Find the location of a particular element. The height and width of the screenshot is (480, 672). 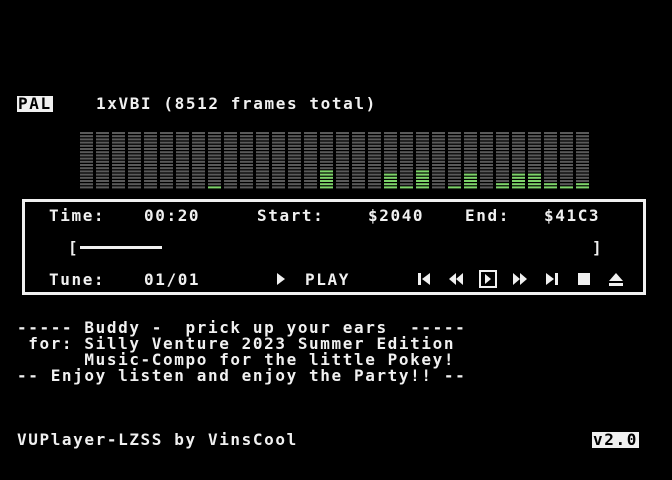

rewind-icon is located at coordinates (456, 279).